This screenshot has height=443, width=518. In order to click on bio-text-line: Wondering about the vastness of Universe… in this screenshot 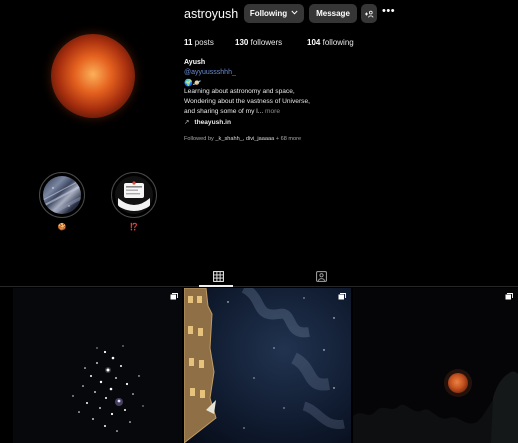, I will do `click(247, 101)`.